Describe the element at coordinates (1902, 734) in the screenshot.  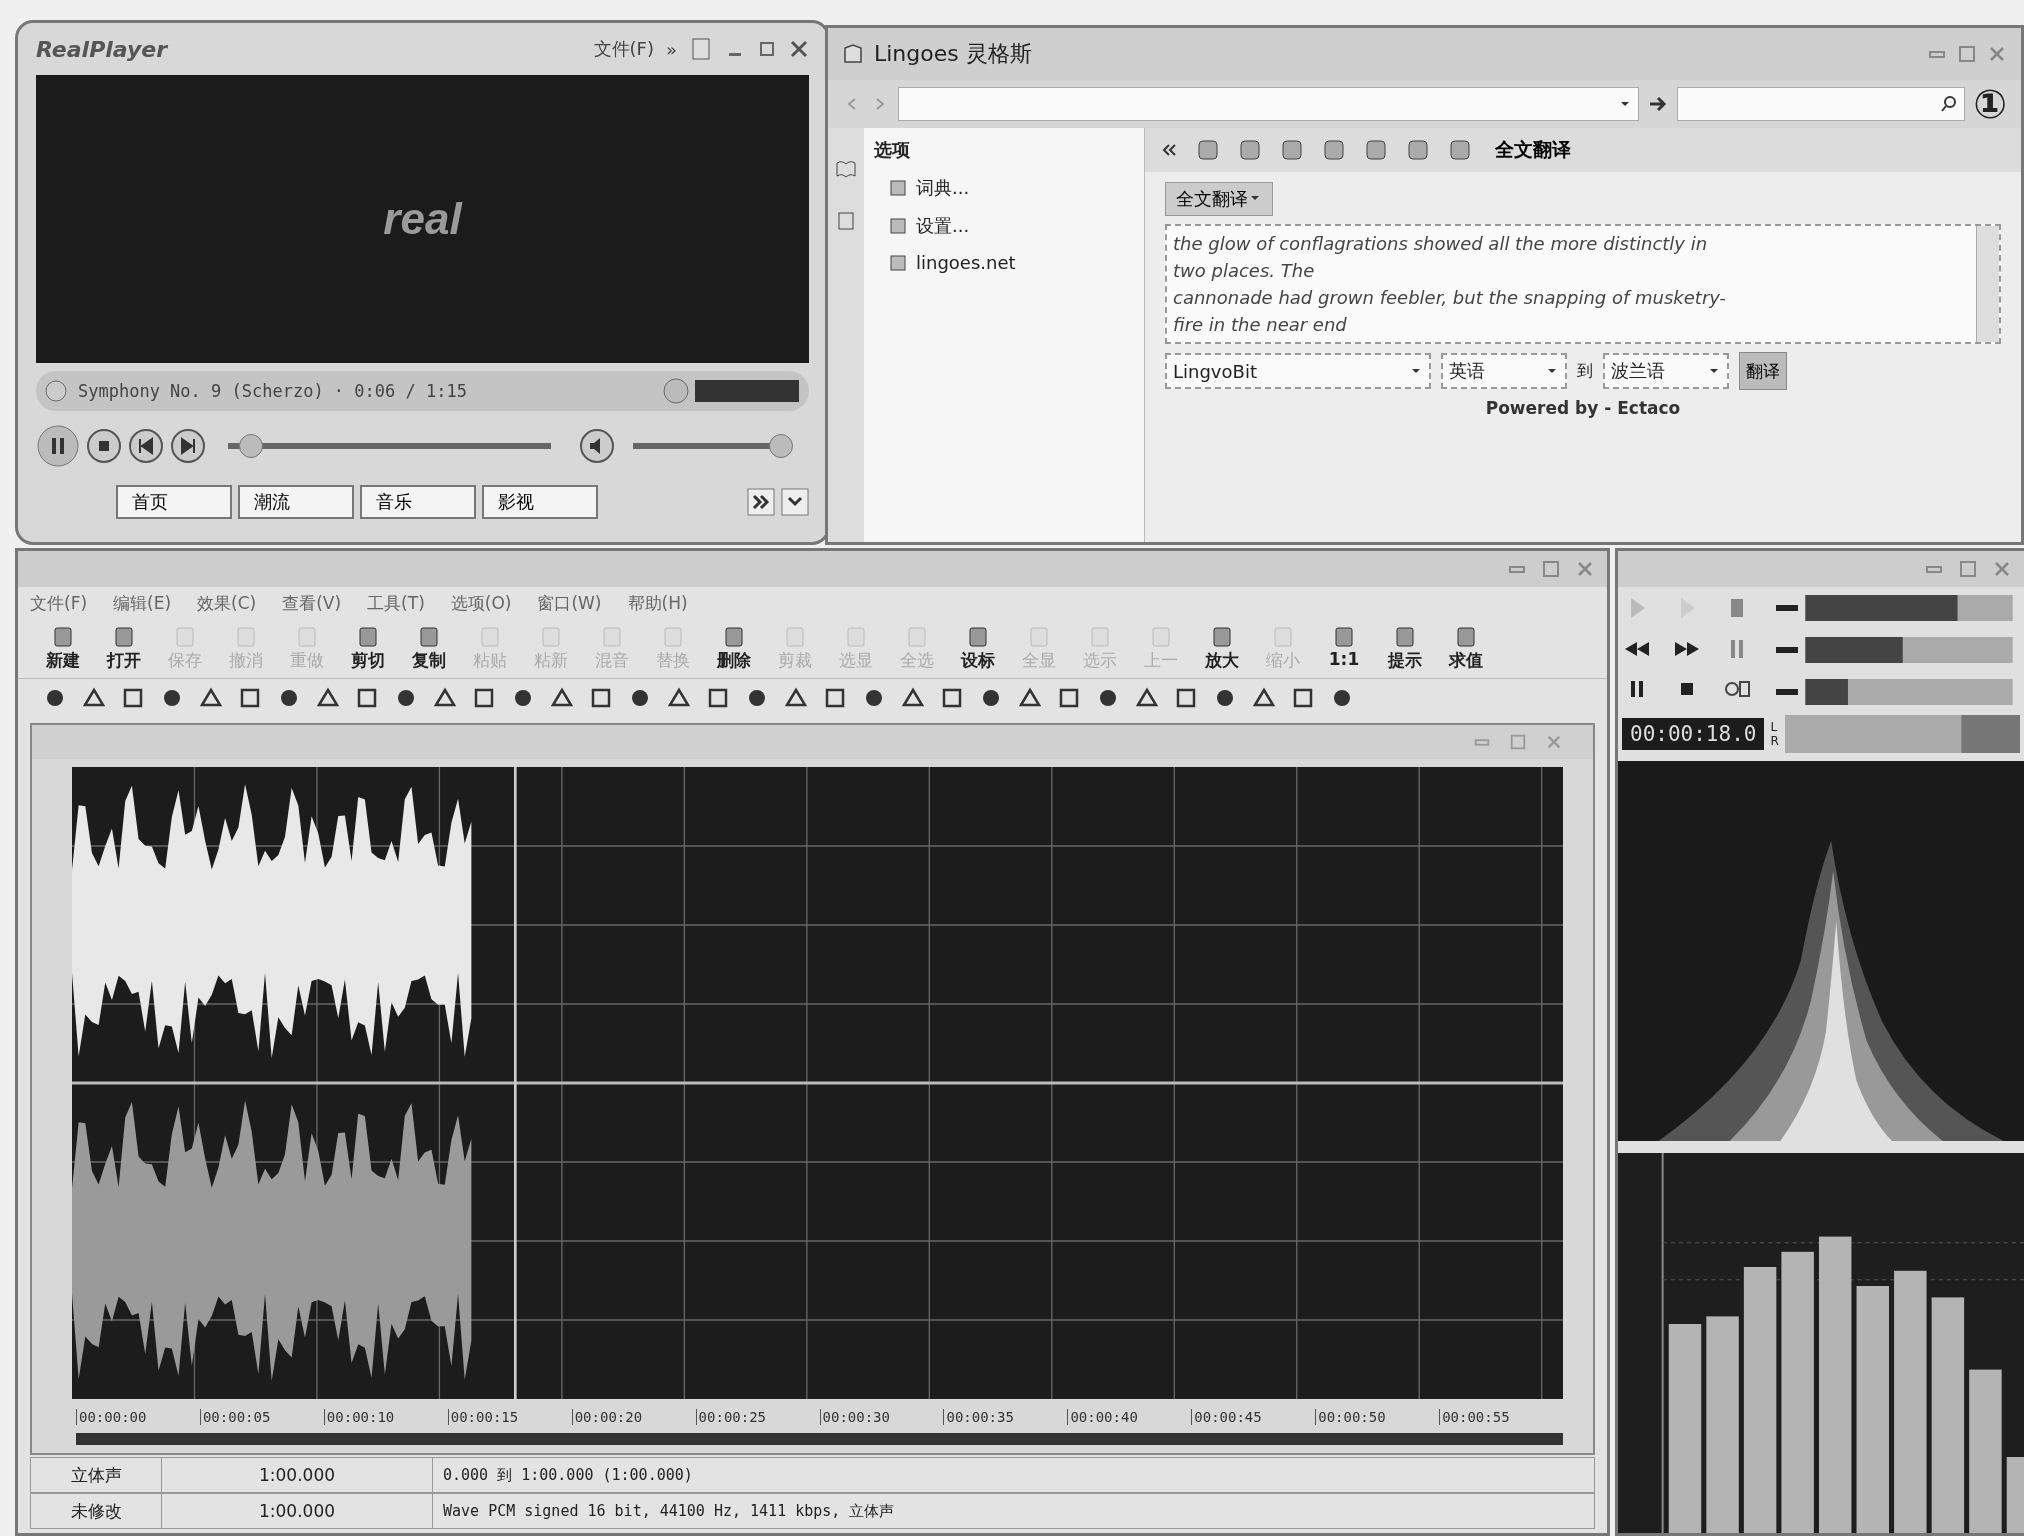
I see `stereo-meter-icon` at that location.